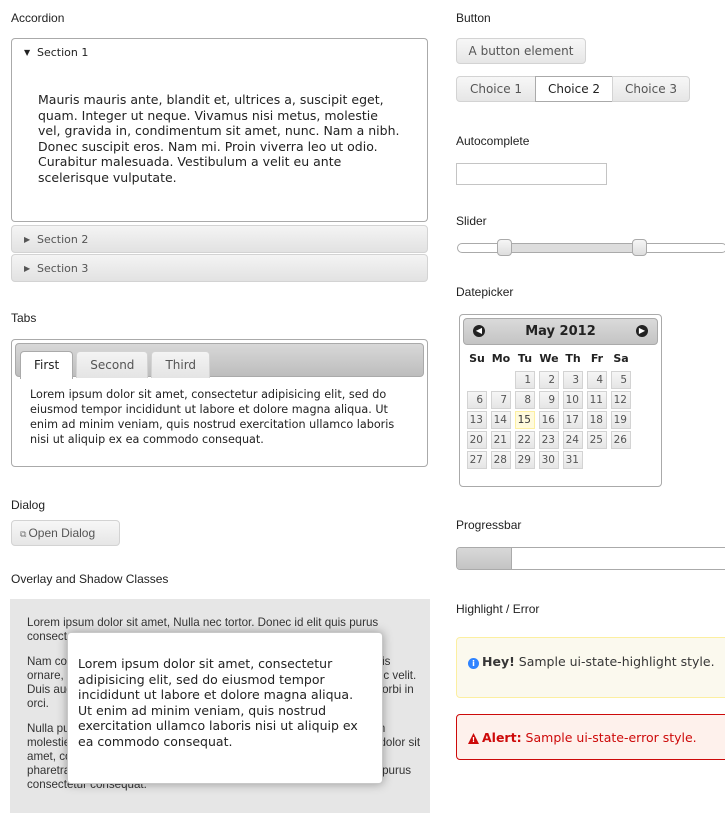 This screenshot has height=813, width=725. What do you see at coordinates (47, 365) in the screenshot?
I see `tab-first: First` at bounding box center [47, 365].